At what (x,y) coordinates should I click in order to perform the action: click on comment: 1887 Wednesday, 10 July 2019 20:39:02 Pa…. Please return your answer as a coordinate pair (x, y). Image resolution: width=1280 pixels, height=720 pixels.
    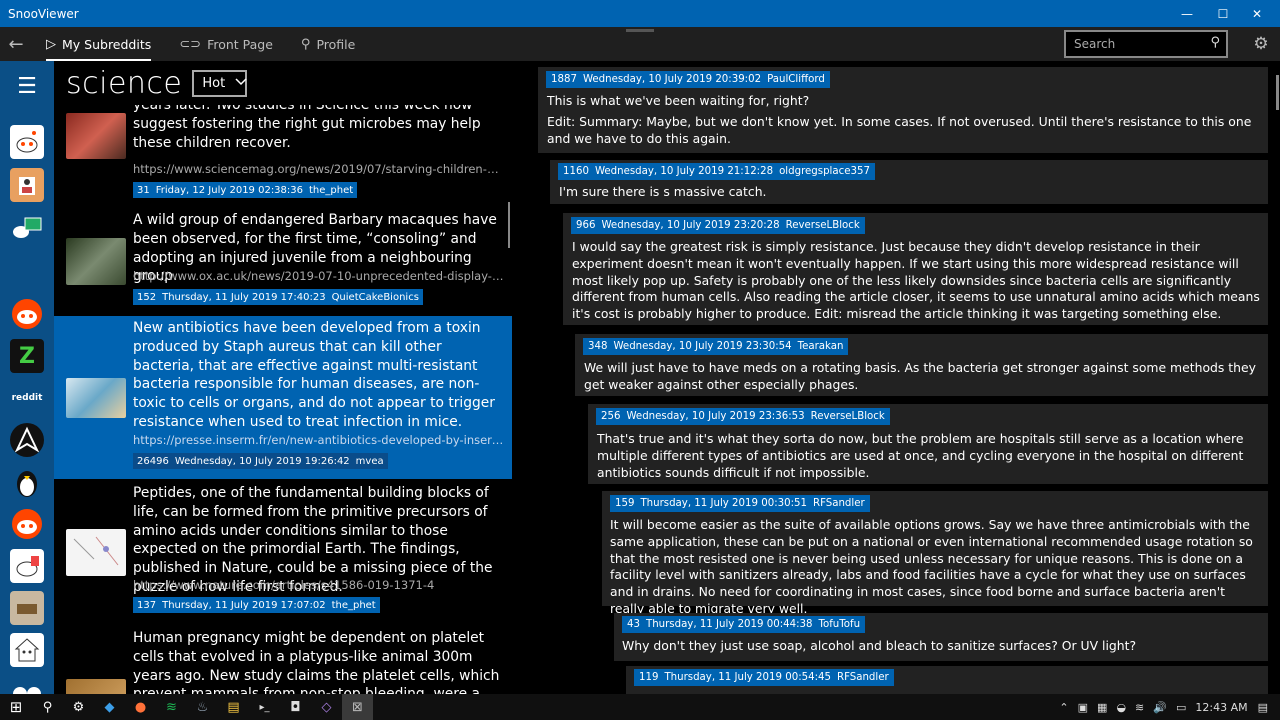
    Looking at the image, I should click on (903, 110).